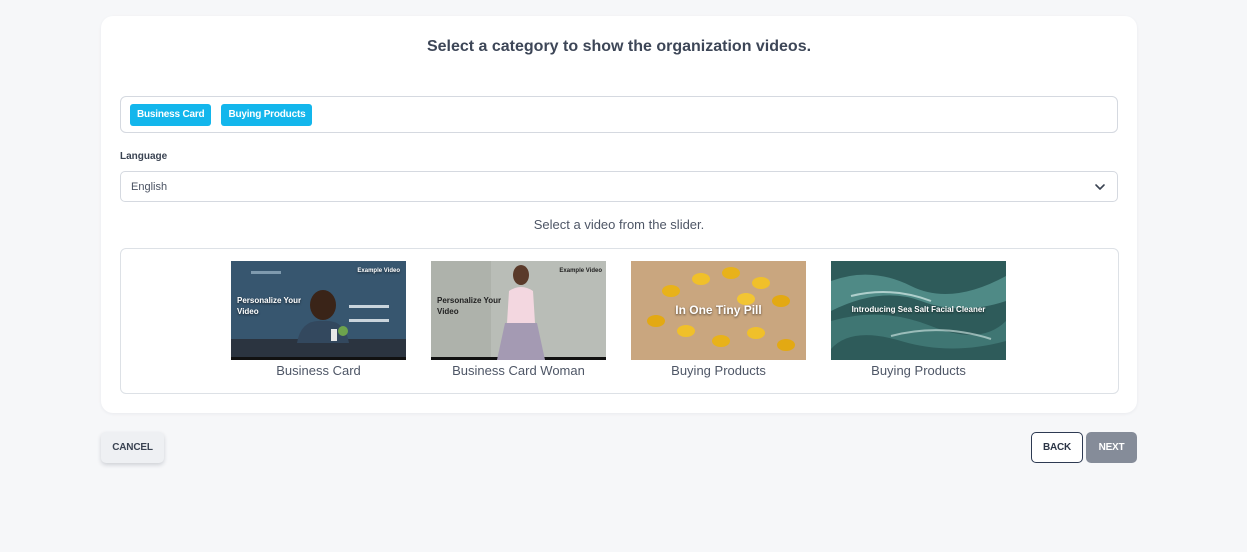  I want to click on video-caption: Business Card, so click(318, 370).